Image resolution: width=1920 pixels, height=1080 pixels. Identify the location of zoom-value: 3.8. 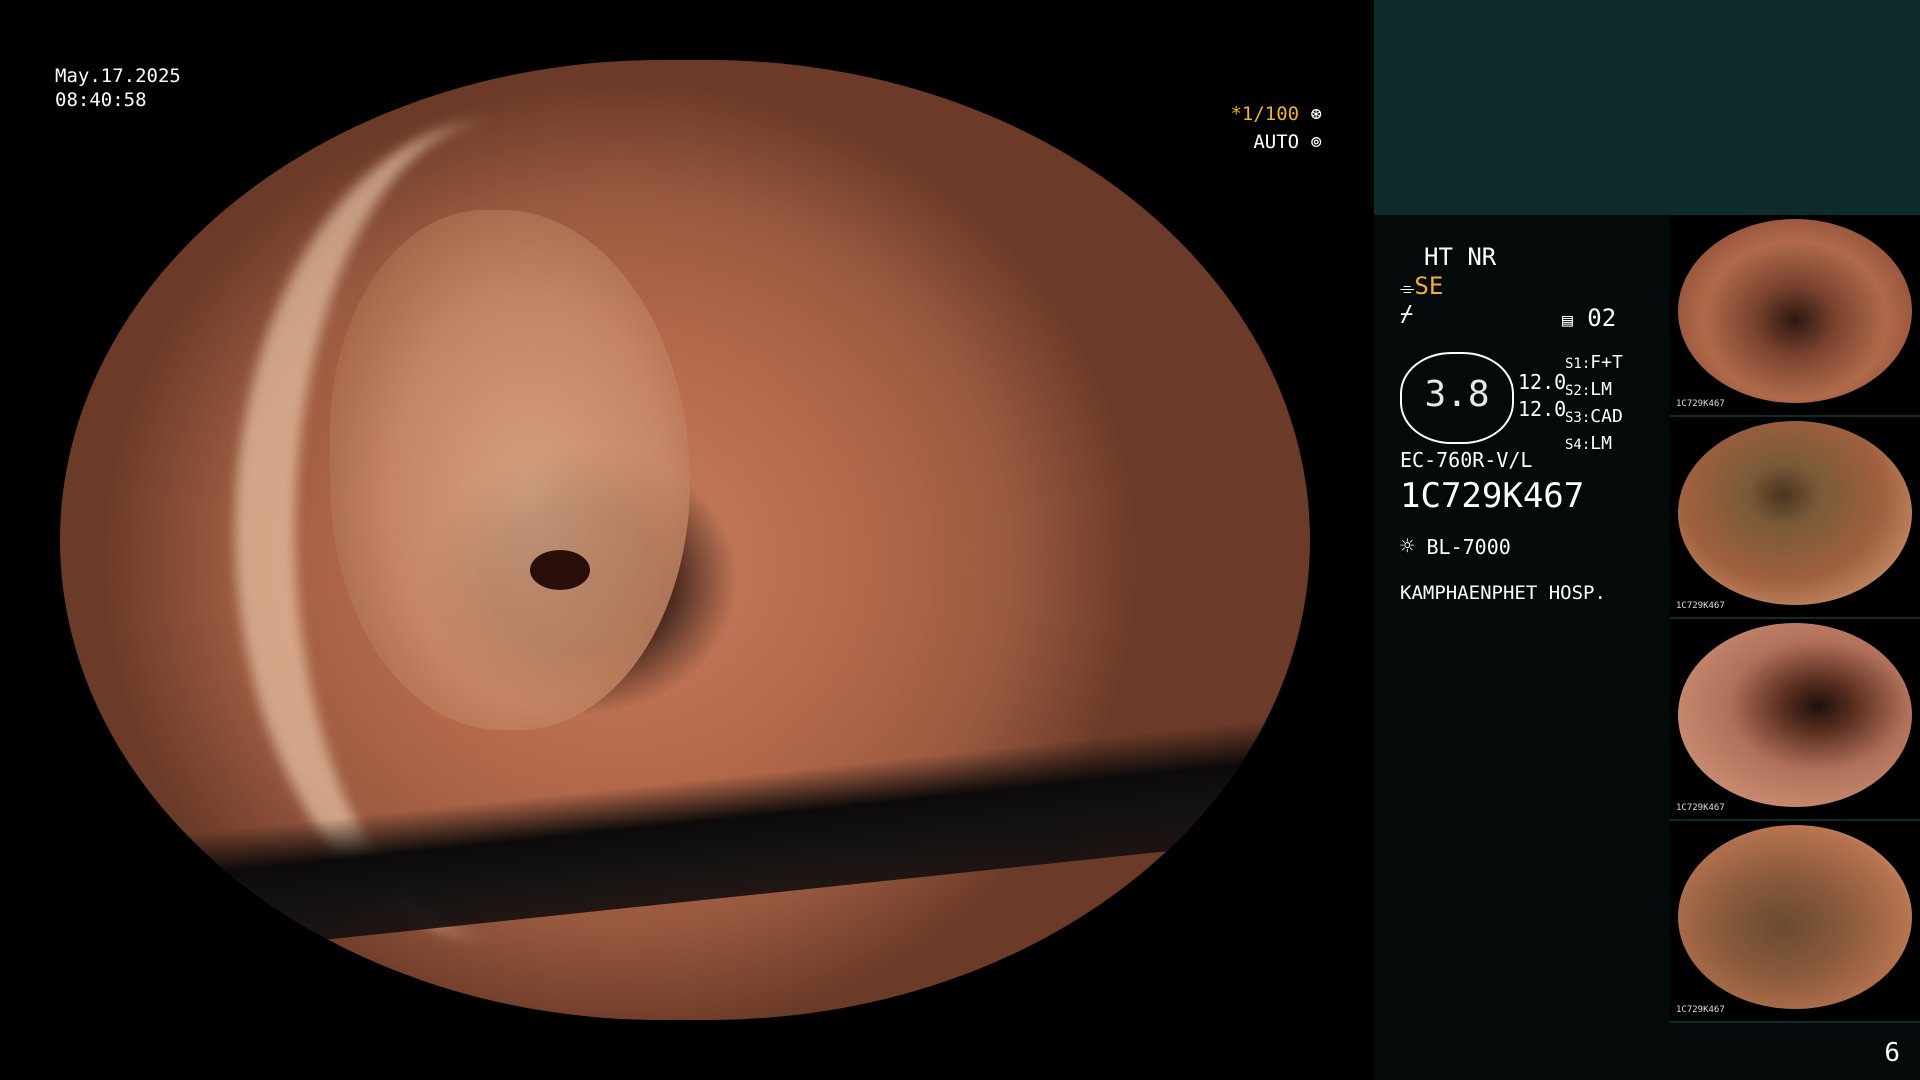
(1457, 394).